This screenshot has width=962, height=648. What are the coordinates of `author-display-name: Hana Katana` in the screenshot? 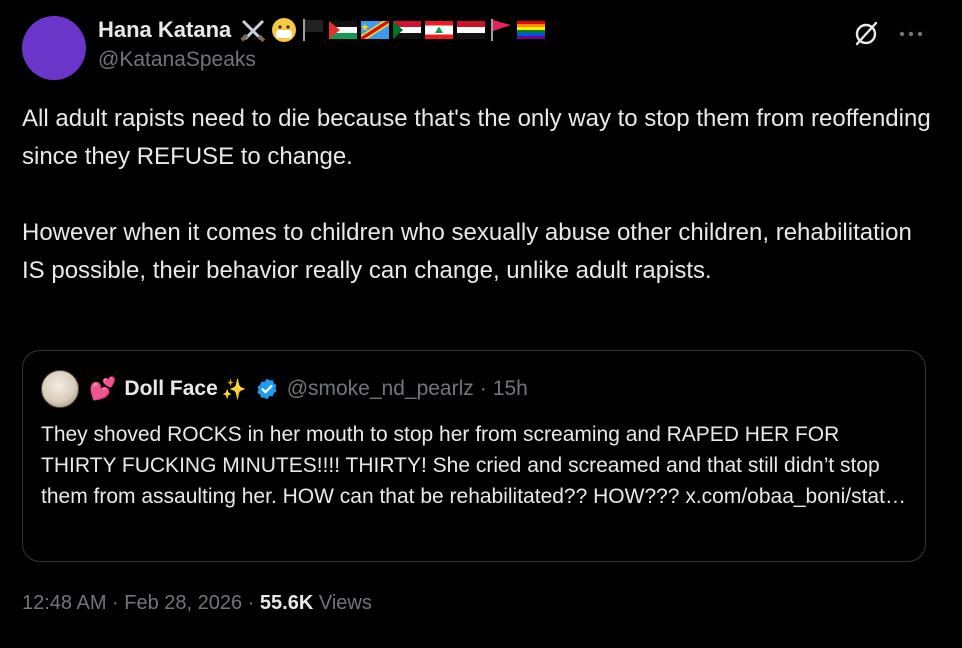 It's located at (164, 30).